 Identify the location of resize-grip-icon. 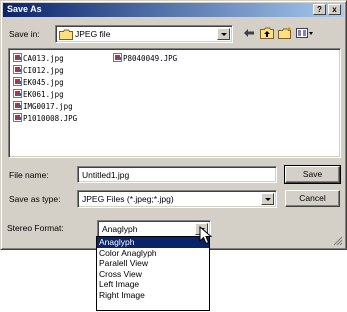
(338, 241).